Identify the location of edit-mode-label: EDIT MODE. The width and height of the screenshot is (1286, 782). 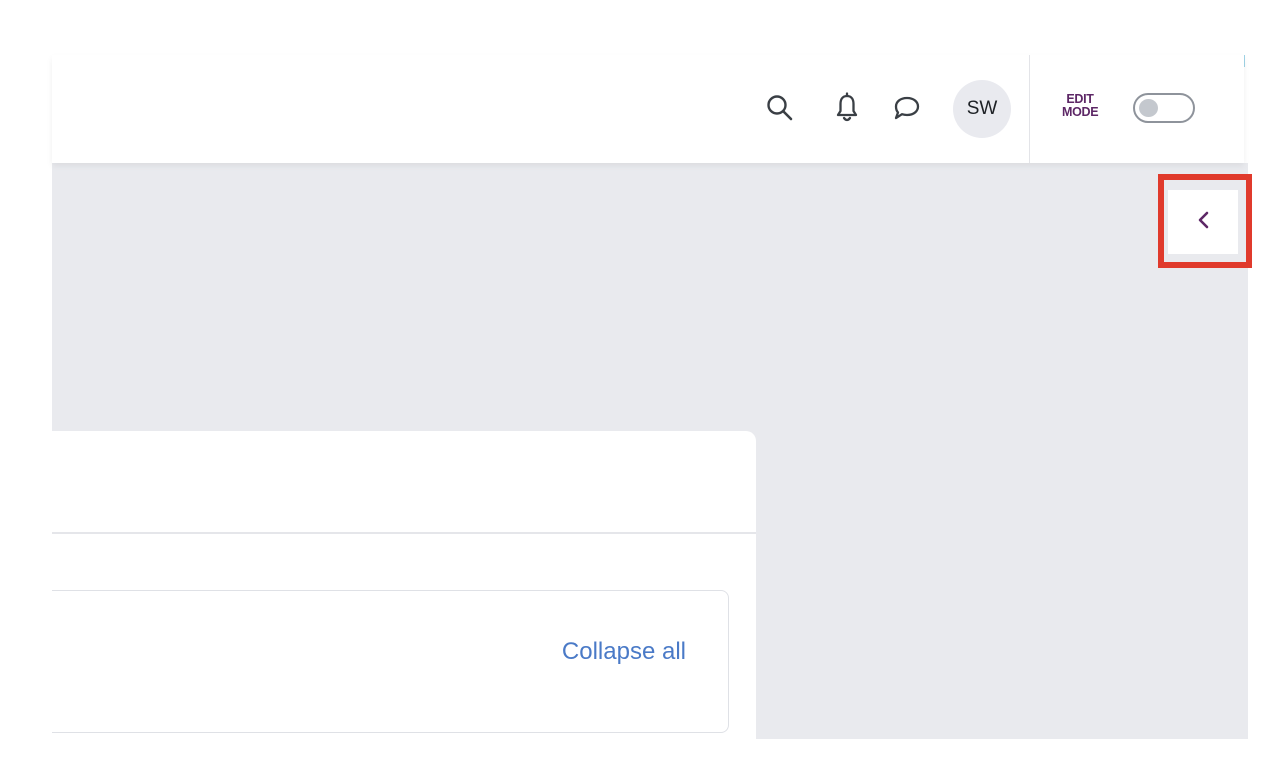
(1080, 106).